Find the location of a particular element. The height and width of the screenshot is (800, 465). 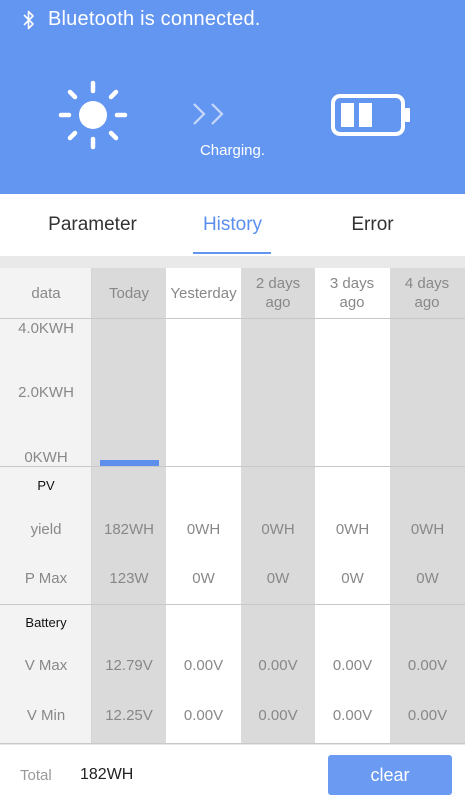

v-min-today: 12.25V is located at coordinates (129, 715).